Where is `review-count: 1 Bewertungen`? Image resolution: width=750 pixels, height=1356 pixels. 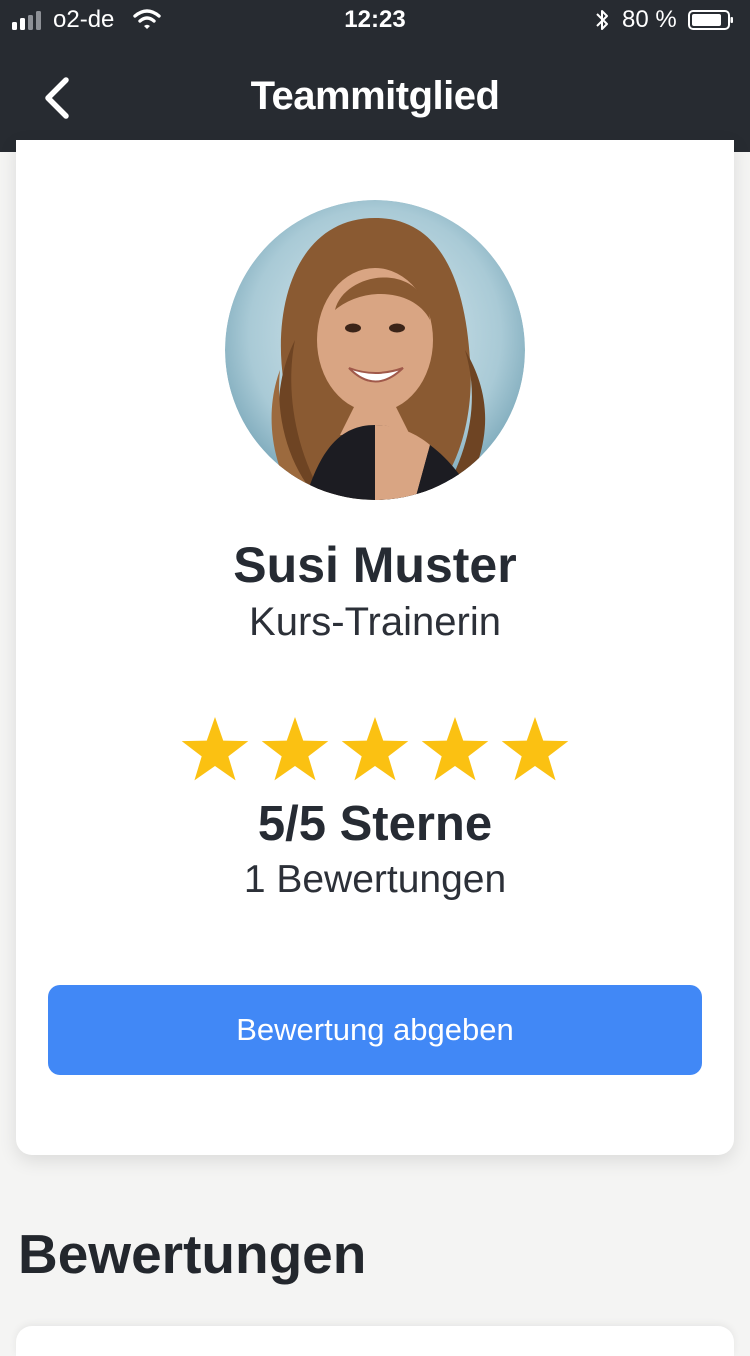 review-count: 1 Bewertungen is located at coordinates (375, 879).